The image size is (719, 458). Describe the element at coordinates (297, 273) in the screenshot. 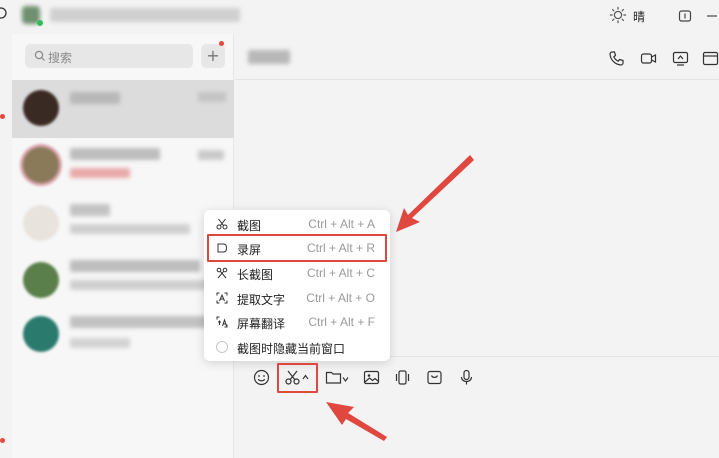

I see `menu-item-long-screenshot: 长截图 Ctrl + Alt + C` at that location.